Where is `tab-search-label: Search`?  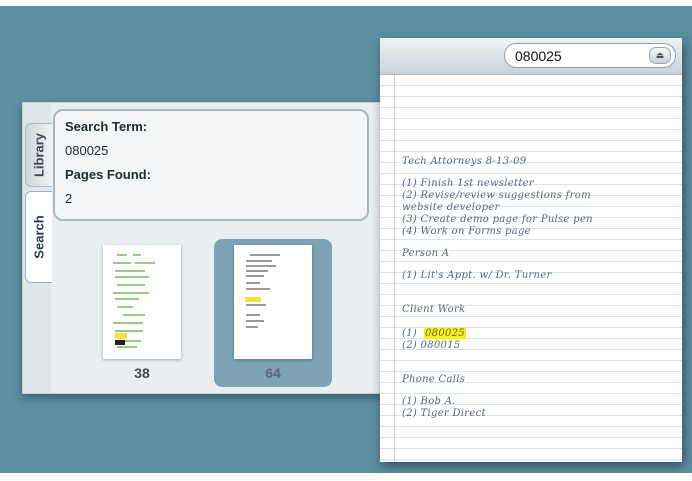 tab-search-label: Search is located at coordinates (39, 237).